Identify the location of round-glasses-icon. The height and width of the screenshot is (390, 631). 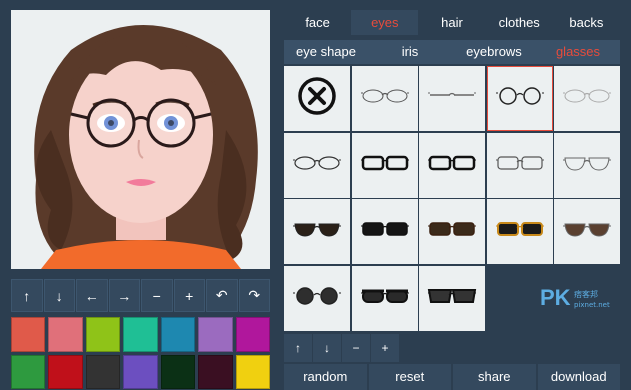
(520, 98).